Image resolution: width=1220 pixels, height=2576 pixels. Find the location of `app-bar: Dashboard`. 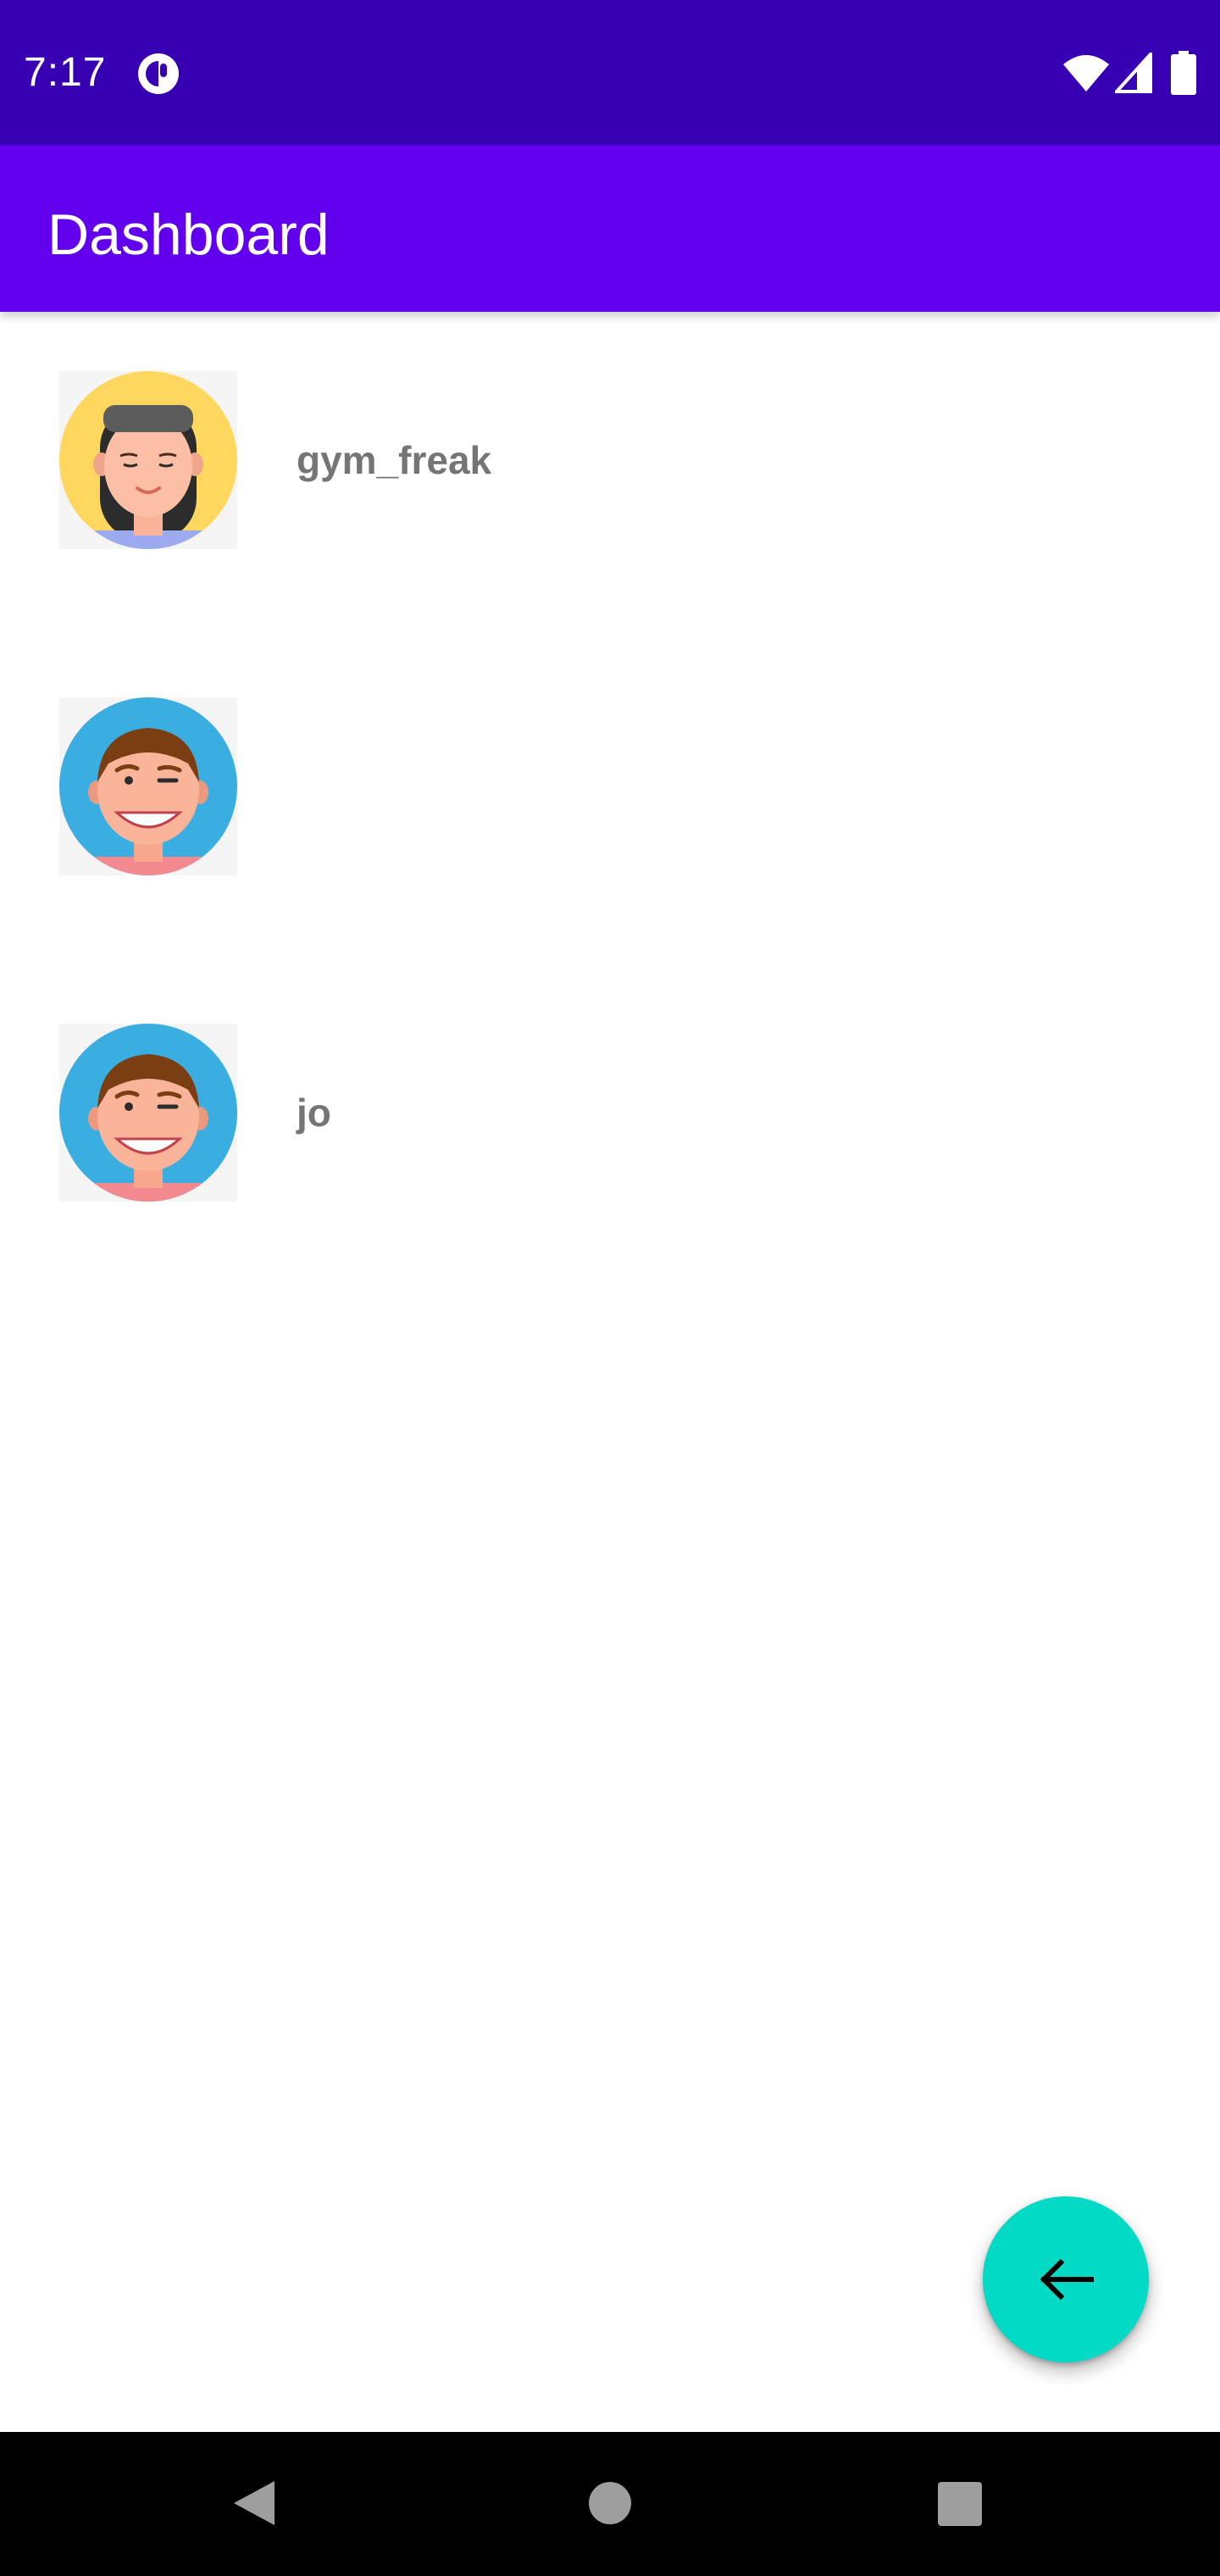

app-bar: Dashboard is located at coordinates (610, 228).